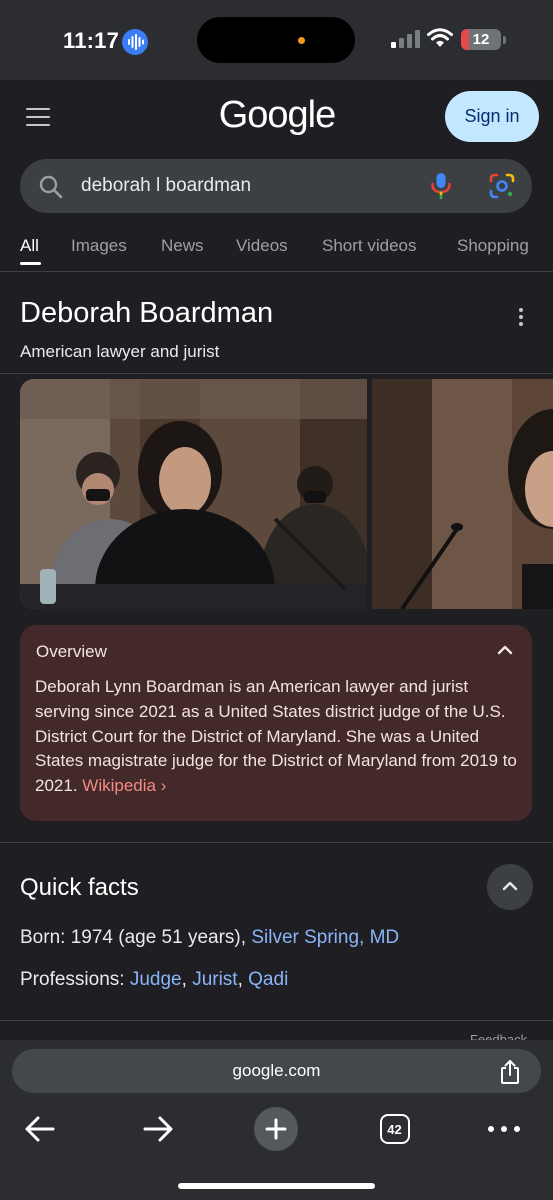 Image resolution: width=553 pixels, height=1200 pixels. I want to click on hamburger-menu-icon, so click(38, 117).